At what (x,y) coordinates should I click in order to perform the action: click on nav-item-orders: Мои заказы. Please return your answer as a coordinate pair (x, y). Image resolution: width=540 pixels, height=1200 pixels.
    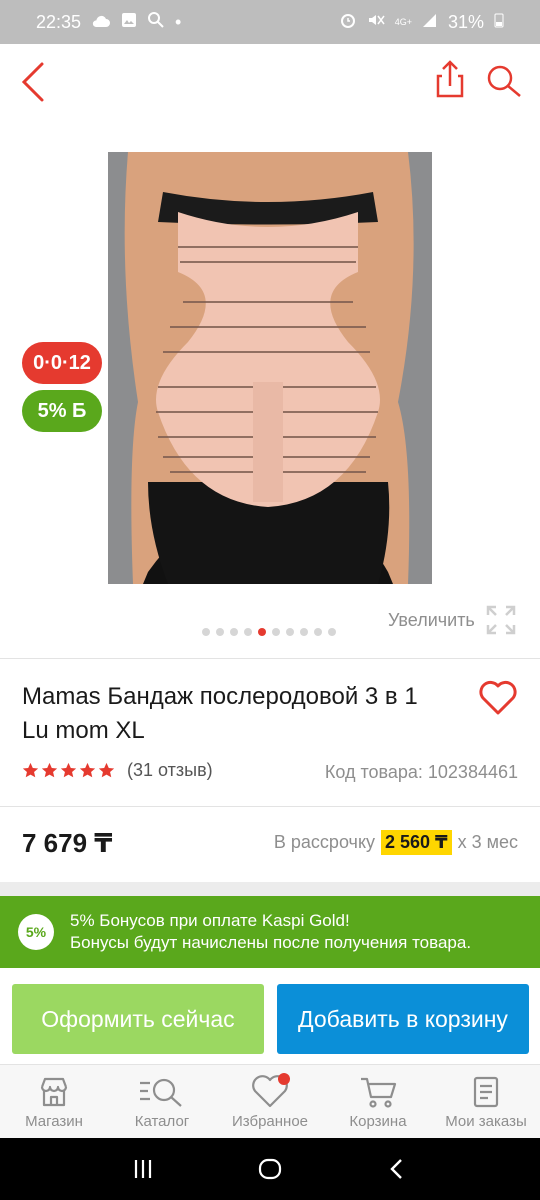
    Looking at the image, I should click on (486, 1101).